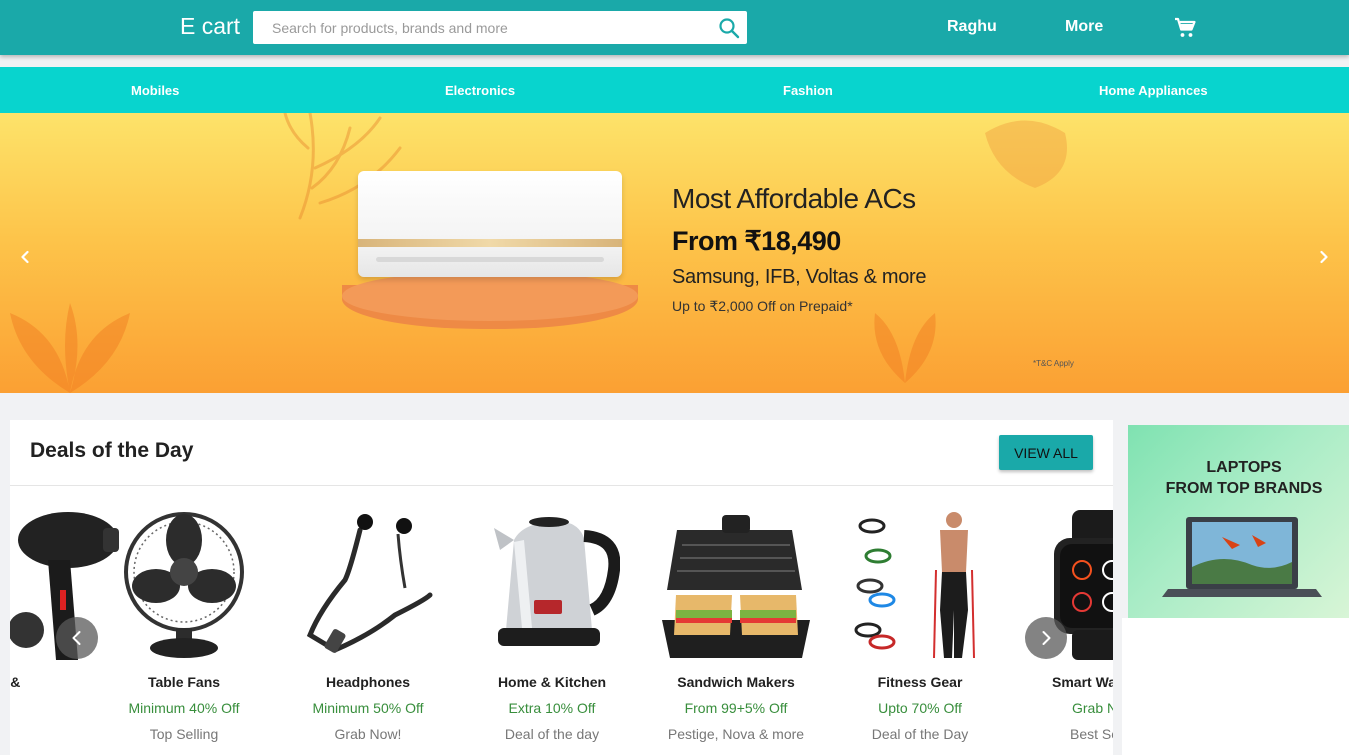  Describe the element at coordinates (794, 198) in the screenshot. I see `banner-title: Most Affordable ACs` at that location.